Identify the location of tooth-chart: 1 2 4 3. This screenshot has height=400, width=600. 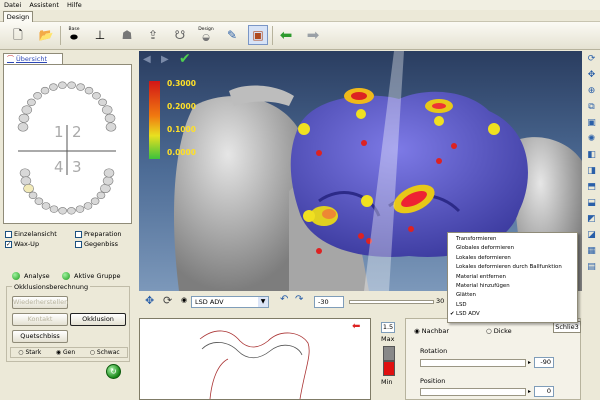
(67, 144).